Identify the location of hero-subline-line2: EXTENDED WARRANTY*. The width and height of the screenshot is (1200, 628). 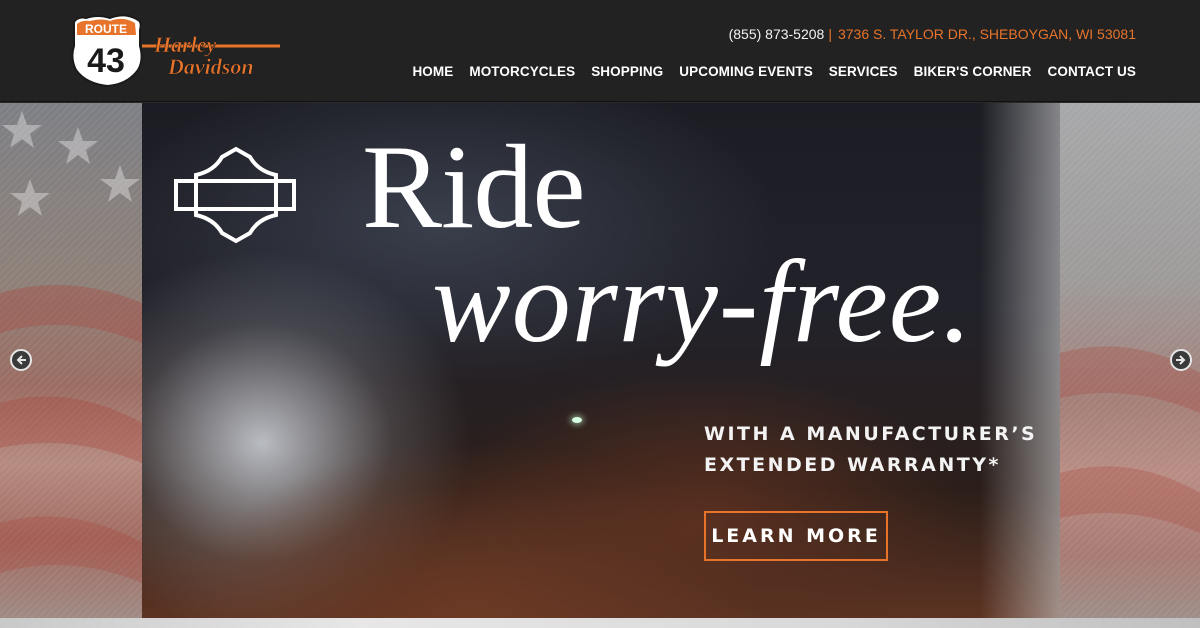
(852, 465).